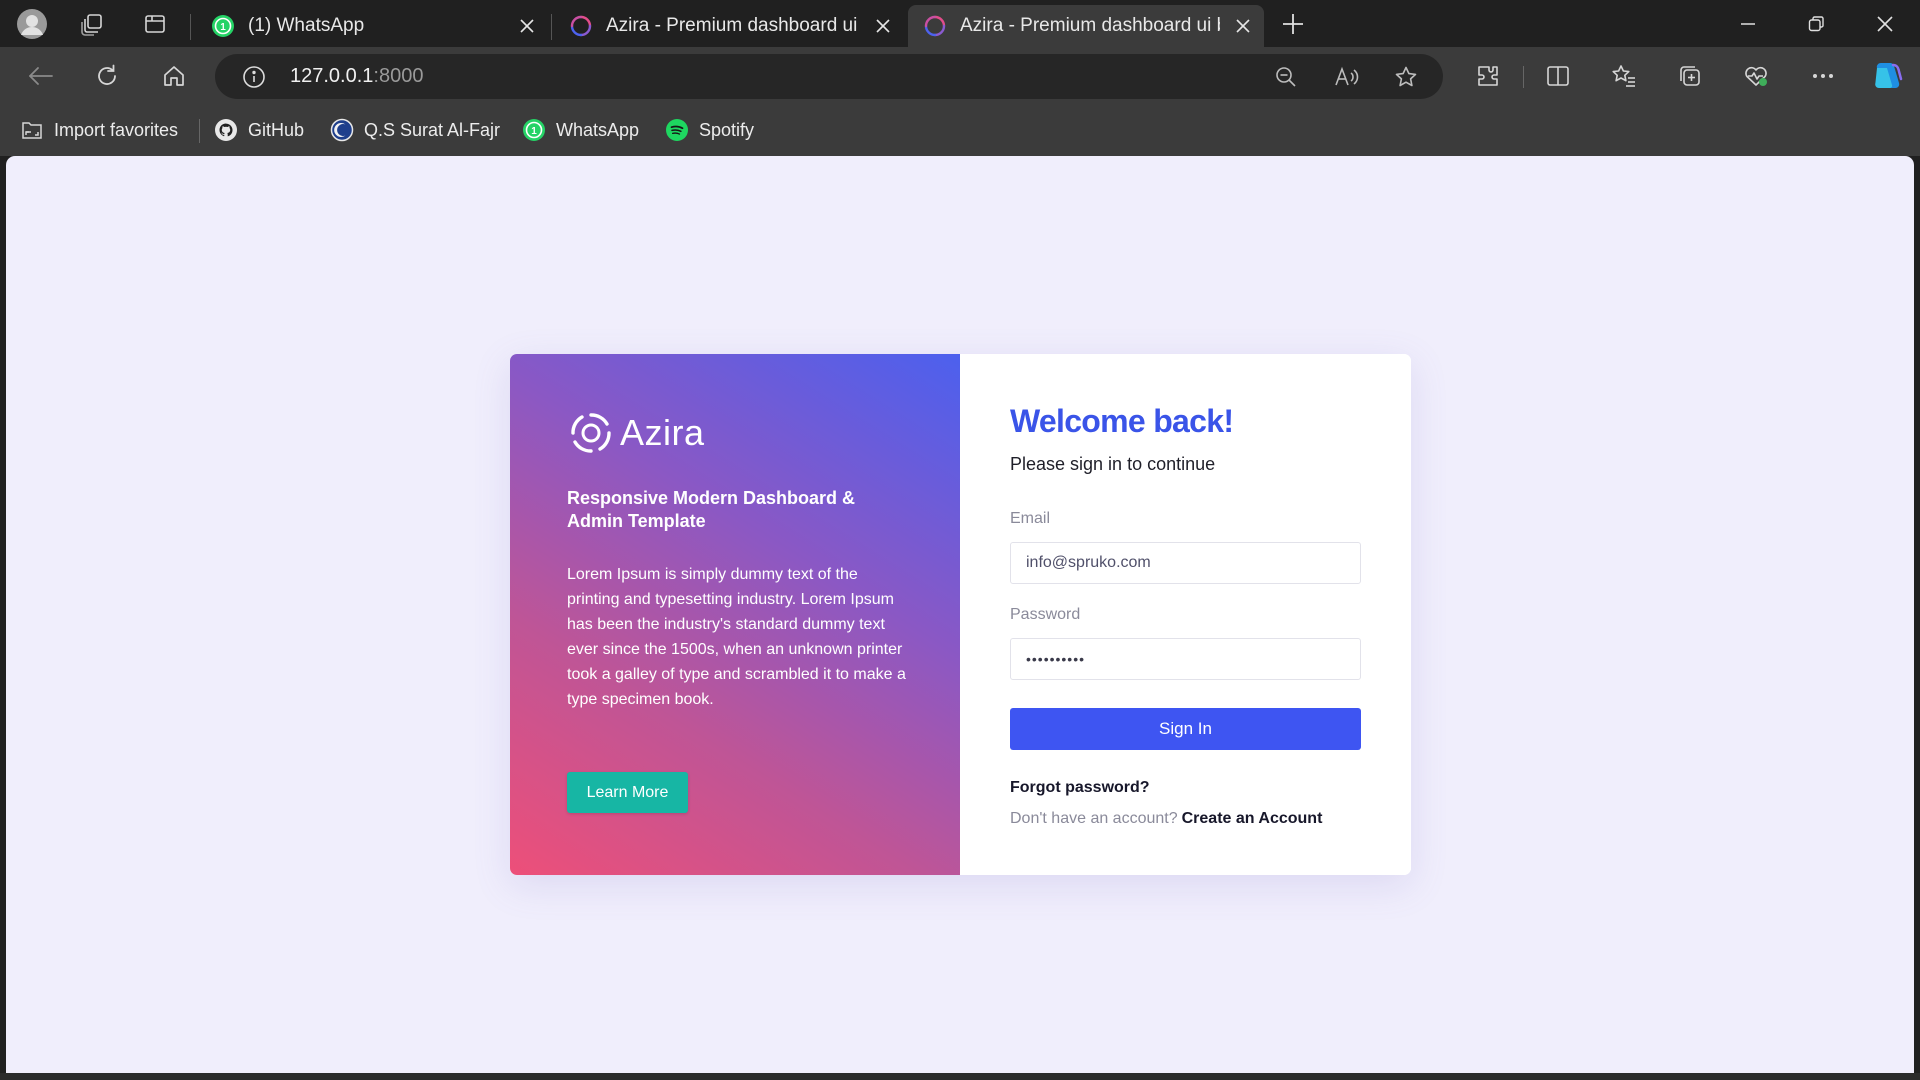 Image resolution: width=1920 pixels, height=1080 pixels. What do you see at coordinates (174, 76) in the screenshot?
I see `home-icon` at bounding box center [174, 76].